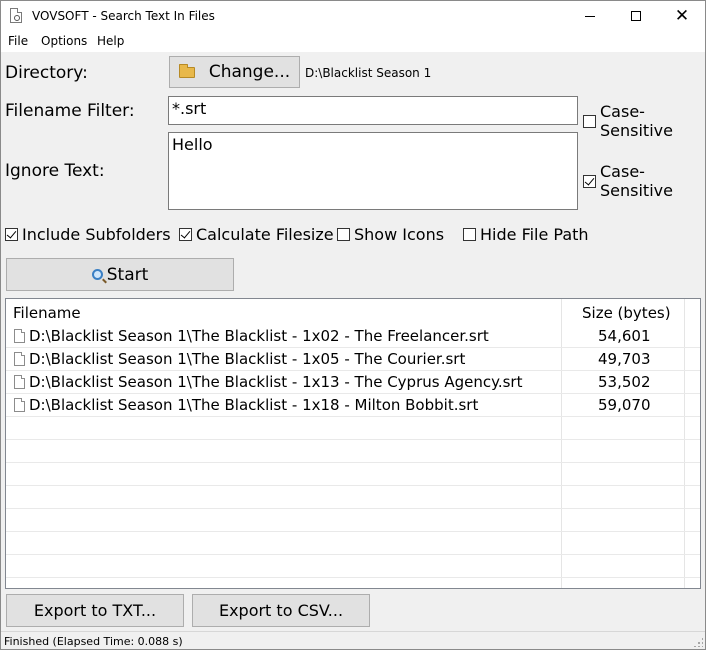 Image resolution: width=706 pixels, height=650 pixels. What do you see at coordinates (265, 234) in the screenshot?
I see `checkbox-label: Calculate Filesize` at bounding box center [265, 234].